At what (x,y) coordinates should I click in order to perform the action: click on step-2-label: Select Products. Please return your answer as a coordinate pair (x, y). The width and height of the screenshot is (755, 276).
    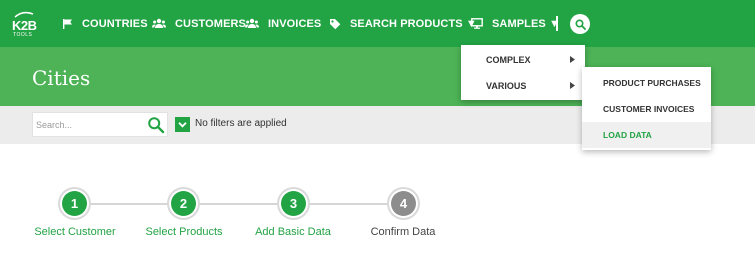
    Looking at the image, I should click on (183, 232).